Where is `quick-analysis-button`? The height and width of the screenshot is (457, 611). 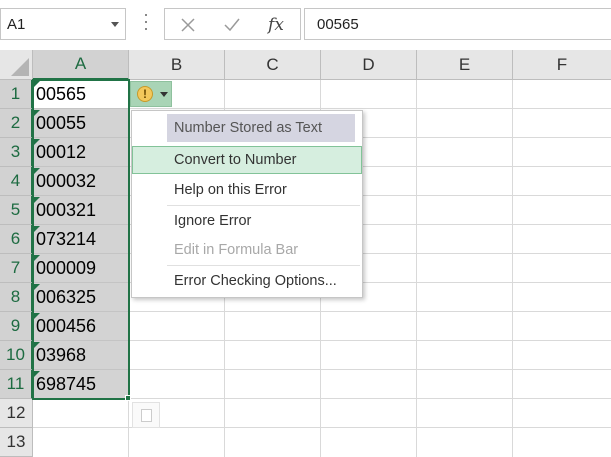
quick-analysis-button is located at coordinates (146, 415).